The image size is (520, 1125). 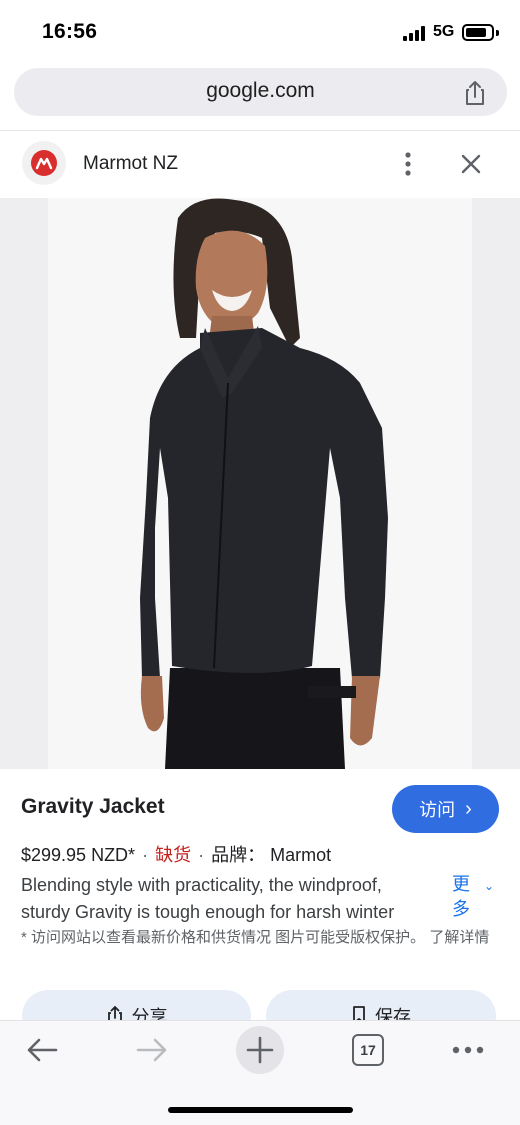 What do you see at coordinates (475, 93) in the screenshot?
I see `share-icon` at bounding box center [475, 93].